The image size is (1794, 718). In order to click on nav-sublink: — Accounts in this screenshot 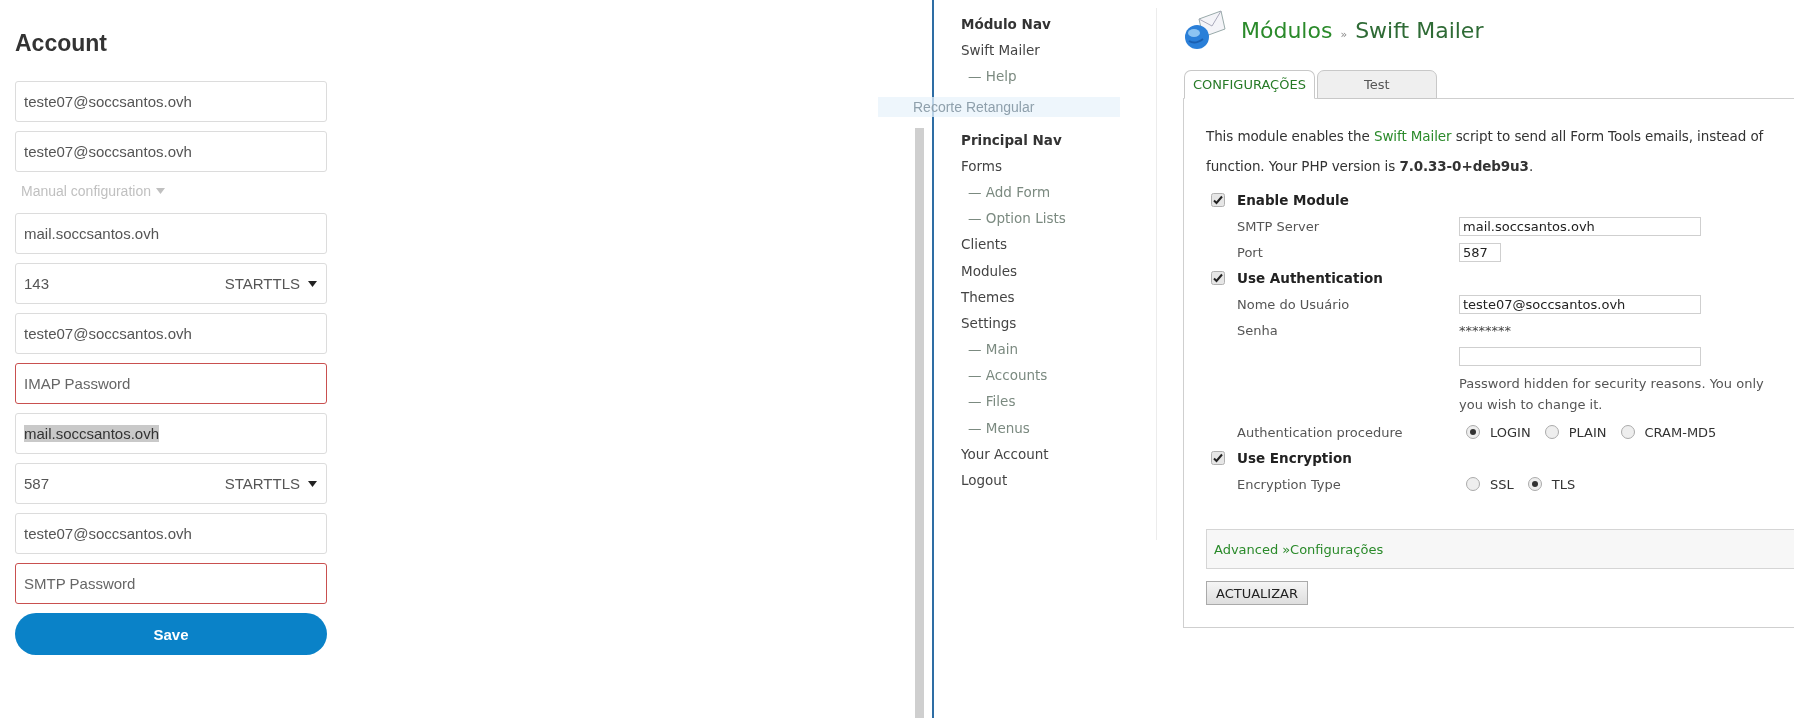, I will do `click(1004, 375)`.